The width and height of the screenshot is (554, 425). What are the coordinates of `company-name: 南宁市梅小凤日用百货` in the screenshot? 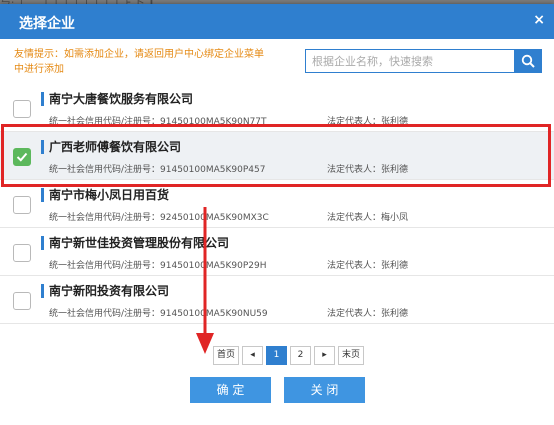 It's located at (109, 195).